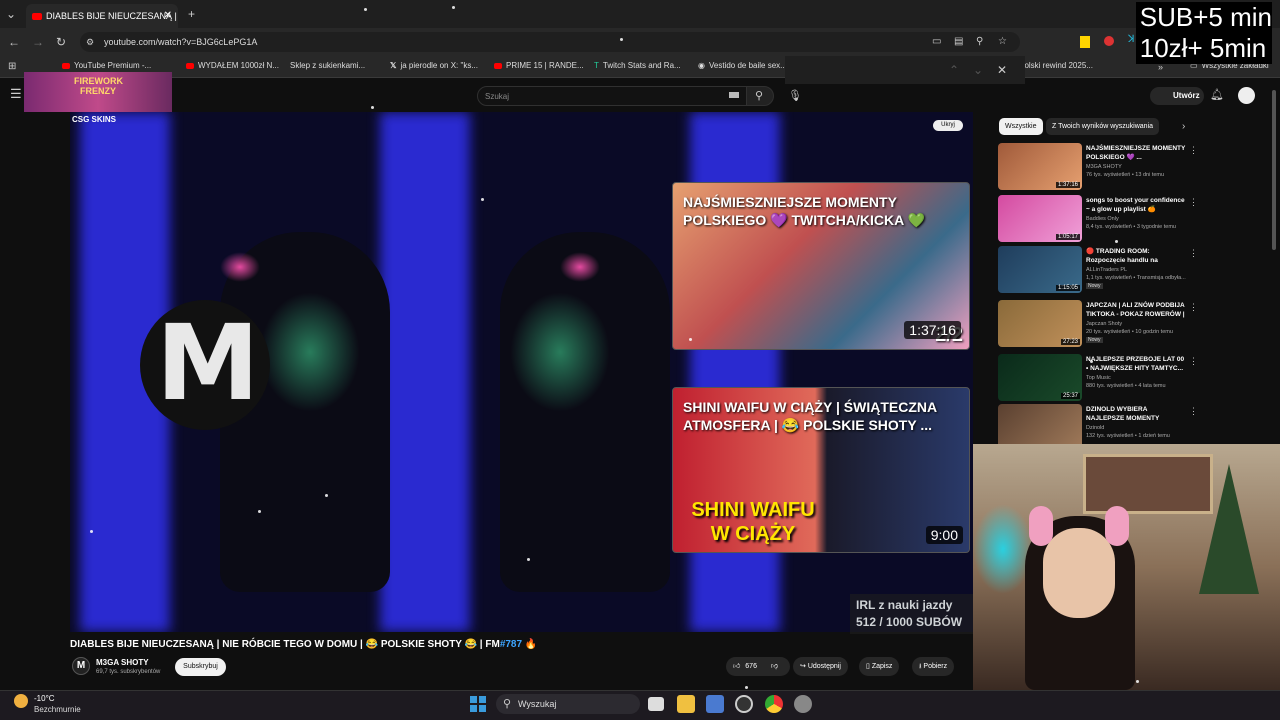 Image resolution: width=1280 pixels, height=720 pixels. What do you see at coordinates (905, 70) in the screenshot?
I see `find-bar: ⌃ ⌄ ✕` at bounding box center [905, 70].